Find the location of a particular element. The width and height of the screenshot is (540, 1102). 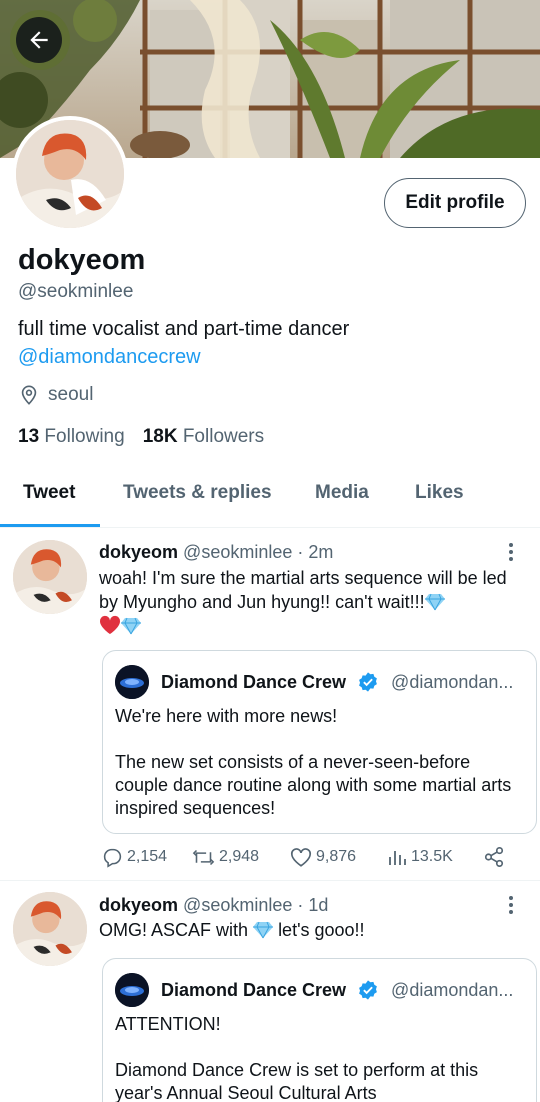

heart-icon is located at coordinates (301, 857).